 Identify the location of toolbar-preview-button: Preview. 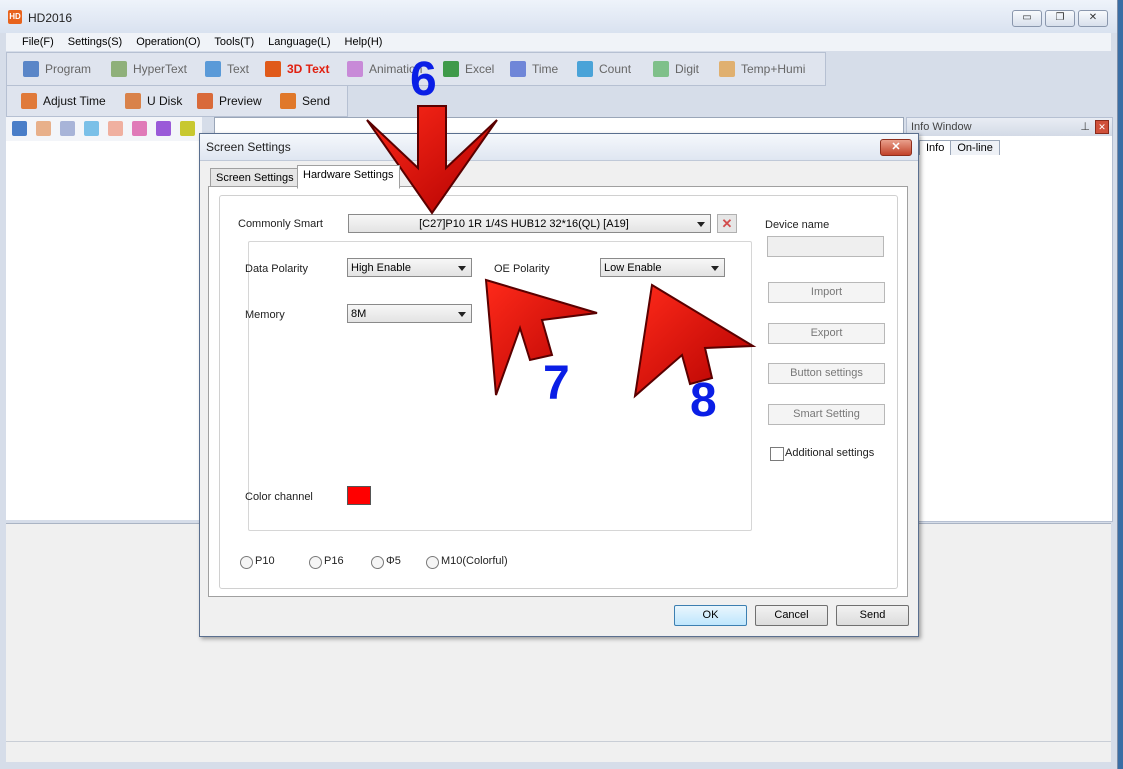
(229, 101).